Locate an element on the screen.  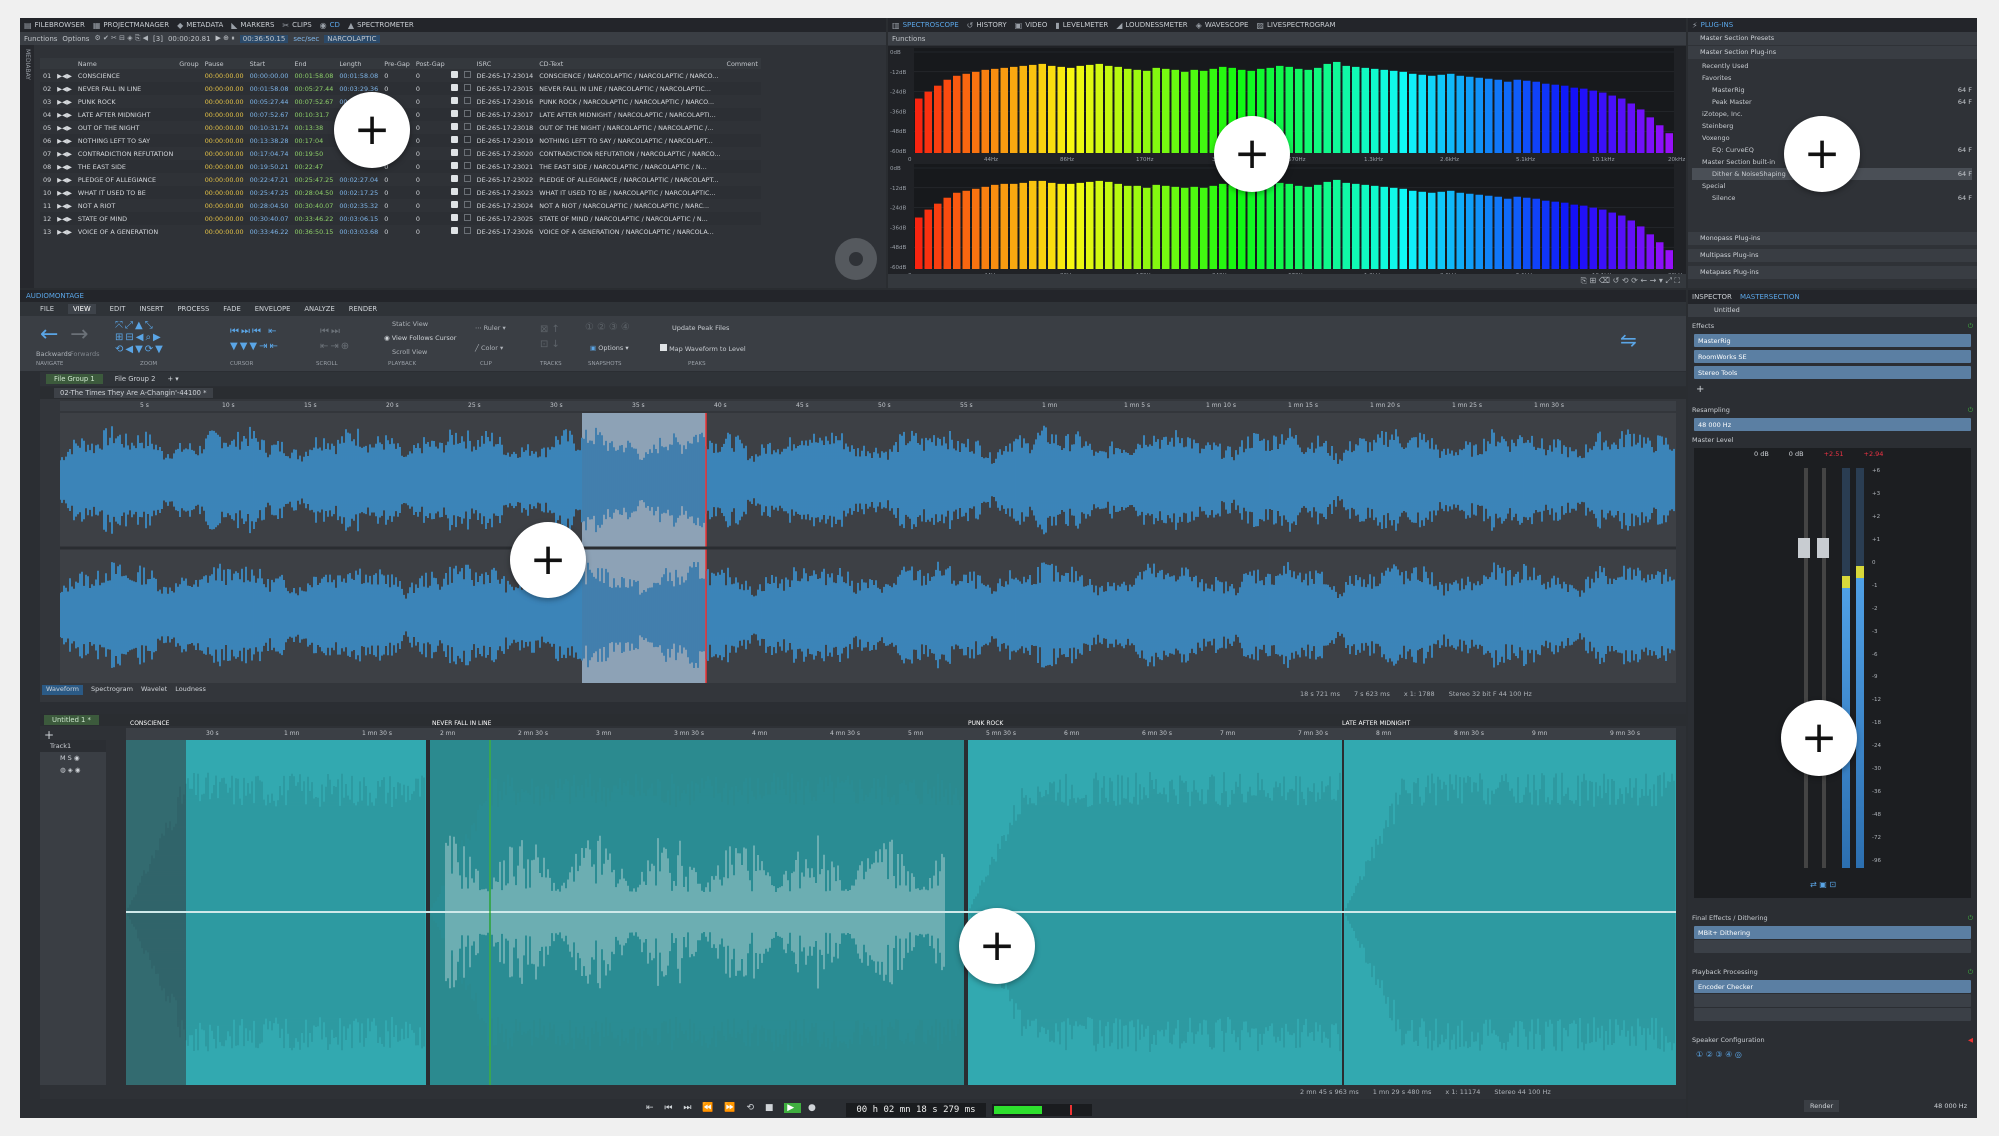
file-group-2-tab: File Group 2 is located at coordinates (135, 379).